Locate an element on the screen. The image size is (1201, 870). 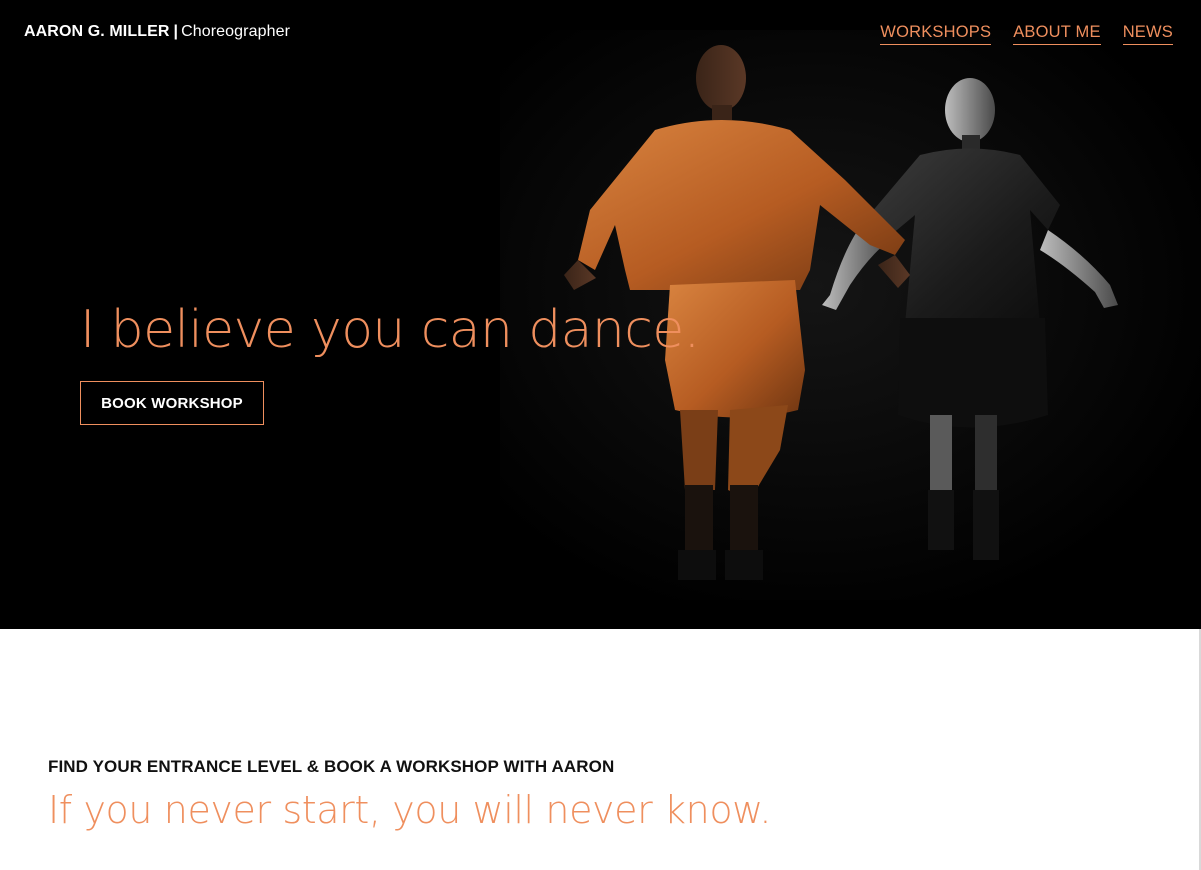
hero-title: I believe you can dance. is located at coordinates (390, 330).